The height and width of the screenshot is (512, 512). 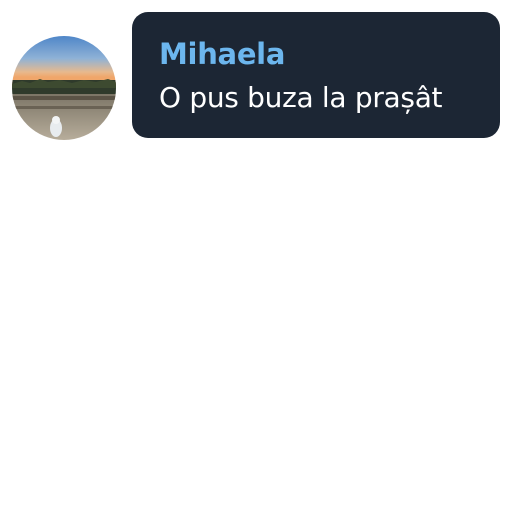 I want to click on avatar, so click(x=64, y=88).